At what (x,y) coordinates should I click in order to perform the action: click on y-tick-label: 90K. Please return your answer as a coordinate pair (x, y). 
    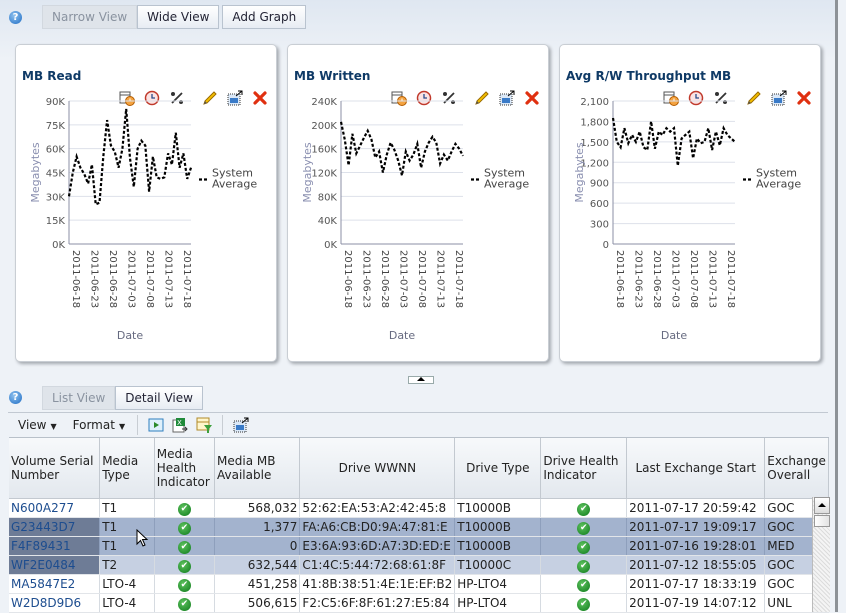
    Looking at the image, I should click on (56, 102).